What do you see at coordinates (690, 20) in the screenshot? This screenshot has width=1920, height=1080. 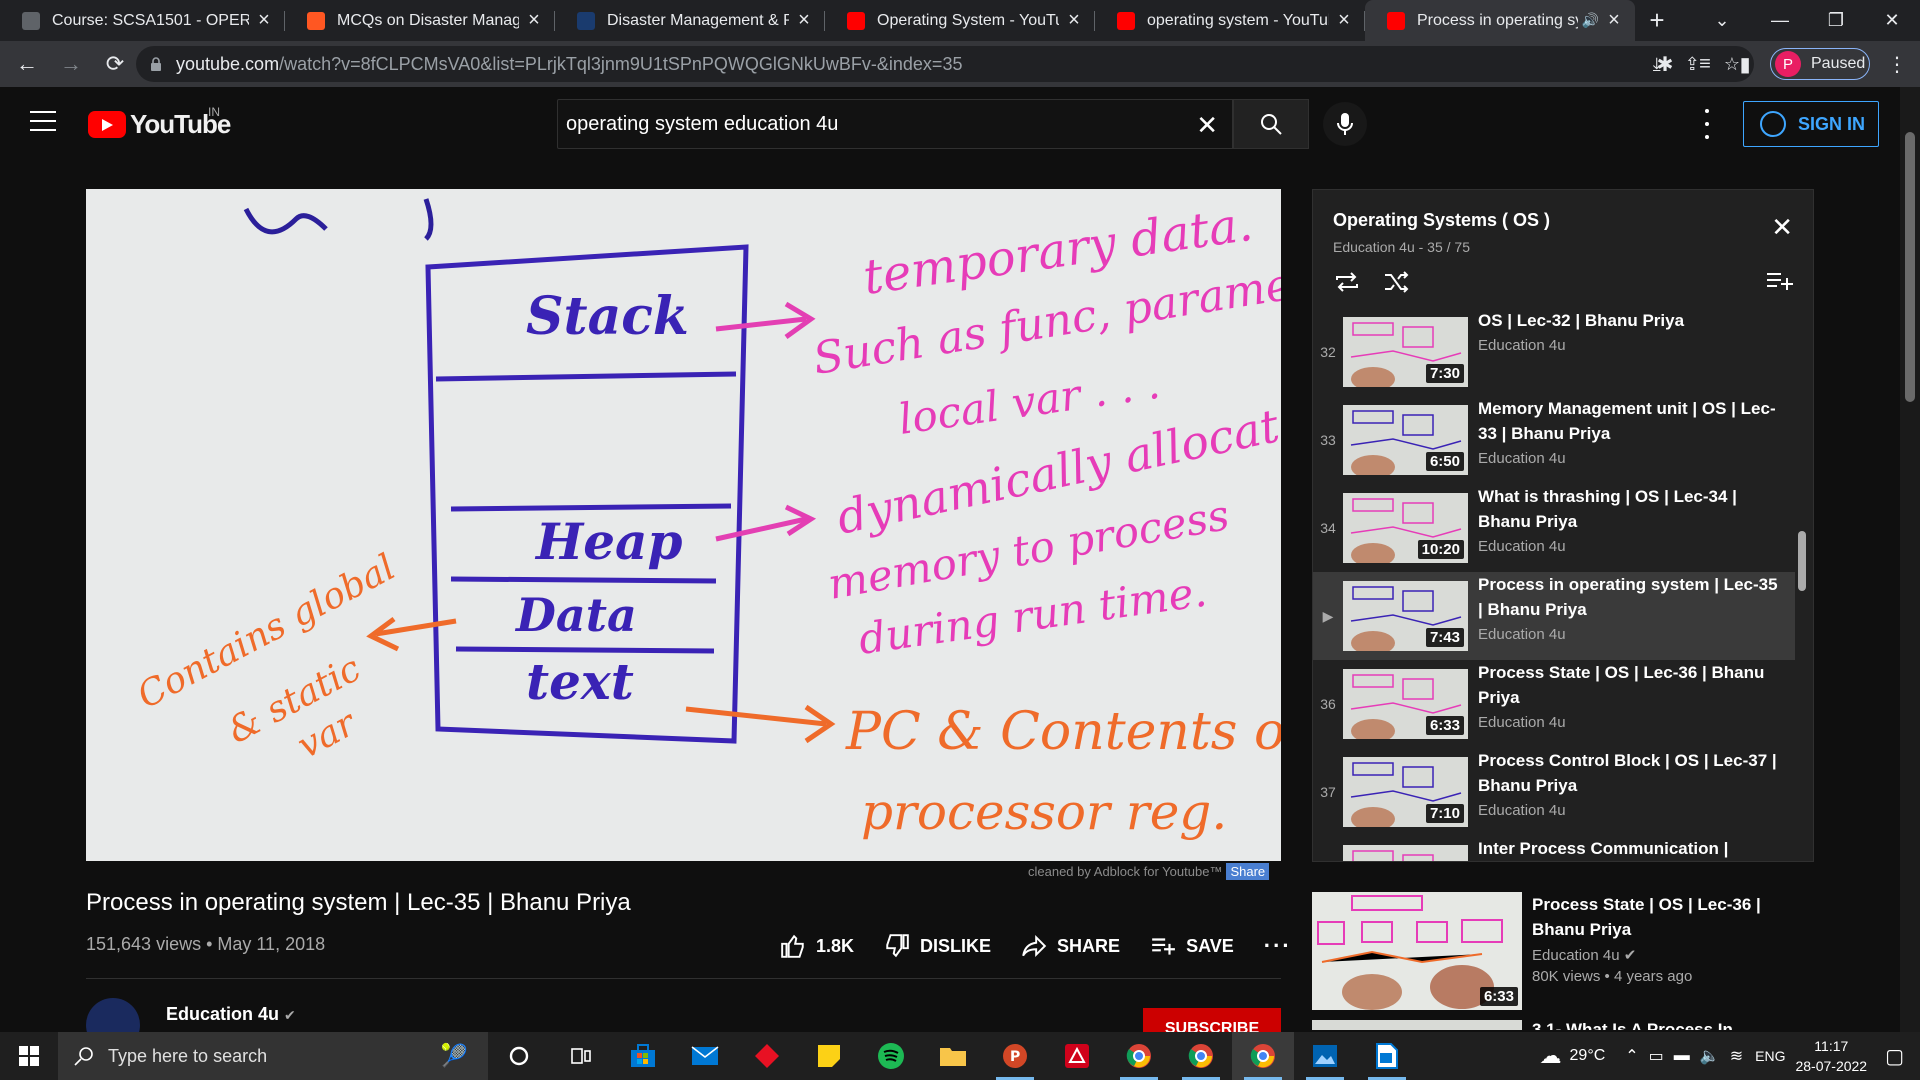 I see `browser-tab: Disaster Management & Pla ×` at bounding box center [690, 20].